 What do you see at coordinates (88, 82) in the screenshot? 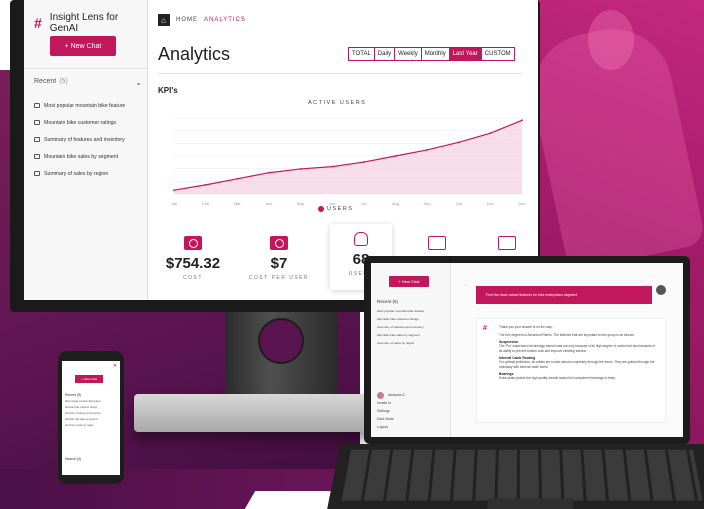
I see `recent-section-header: Recent (5) ⌄` at bounding box center [88, 82].